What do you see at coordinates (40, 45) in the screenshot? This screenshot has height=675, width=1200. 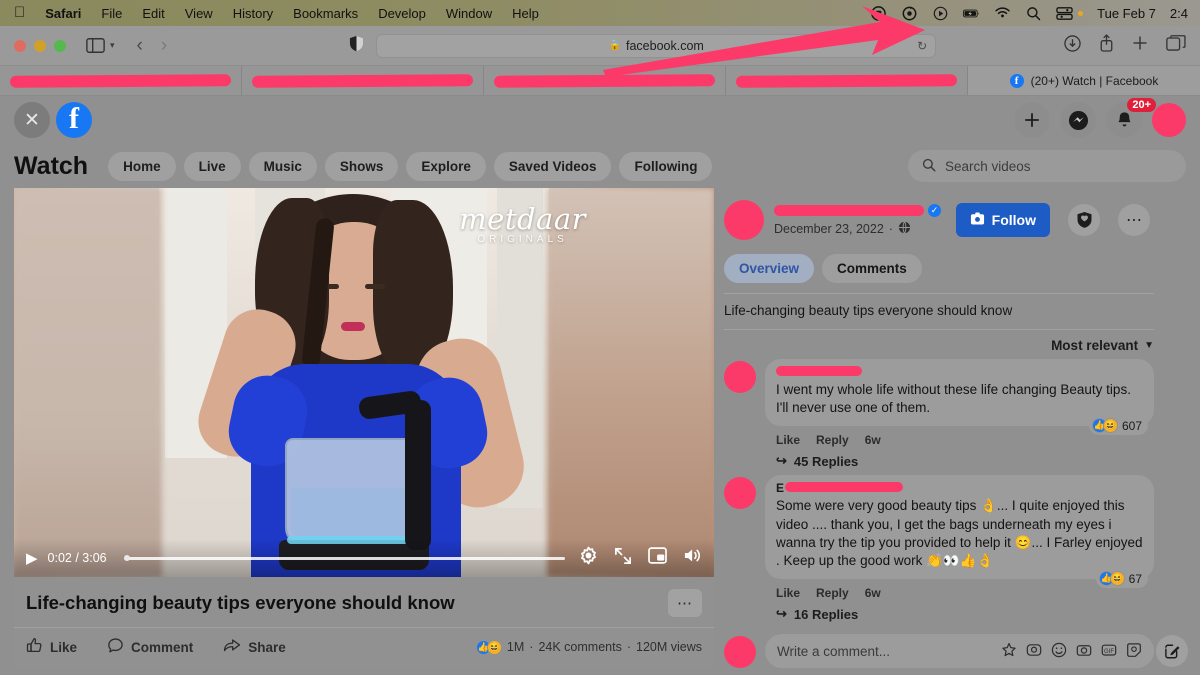 I see `minimize-button` at bounding box center [40, 45].